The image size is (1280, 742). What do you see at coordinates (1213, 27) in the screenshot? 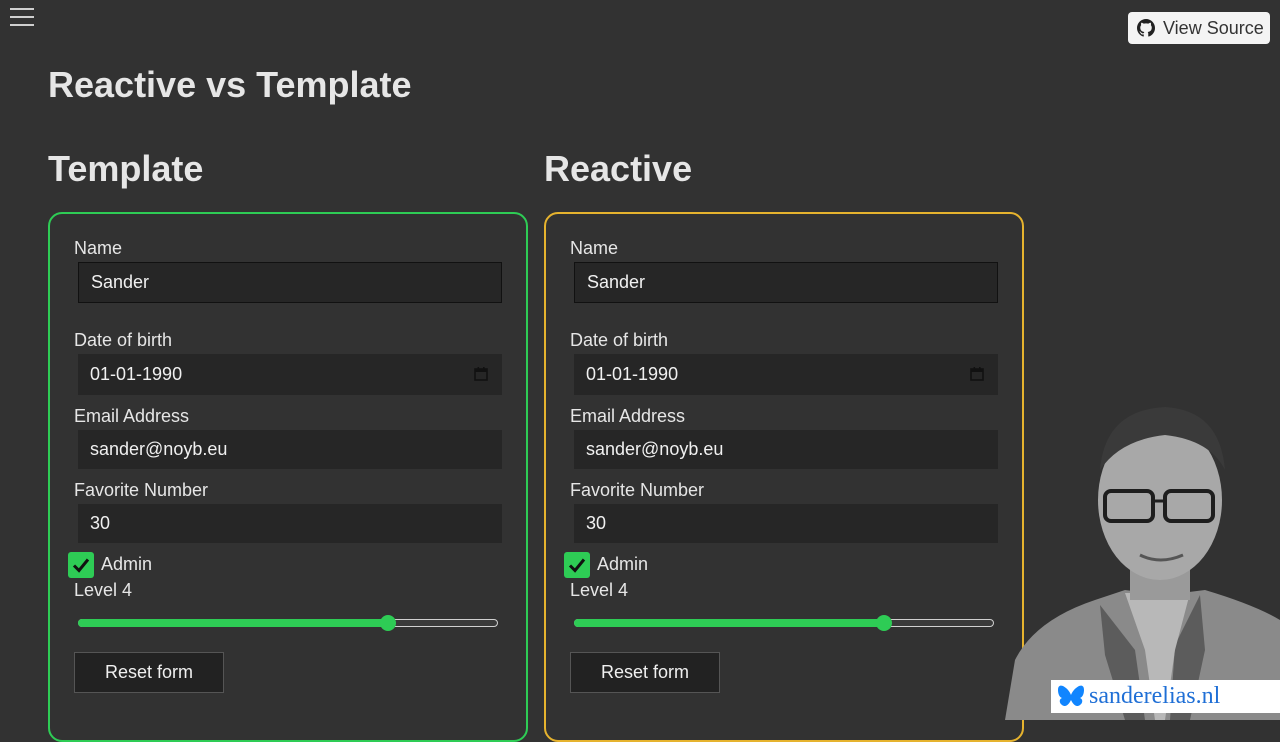
I see `view-source-label: View Source` at bounding box center [1213, 27].